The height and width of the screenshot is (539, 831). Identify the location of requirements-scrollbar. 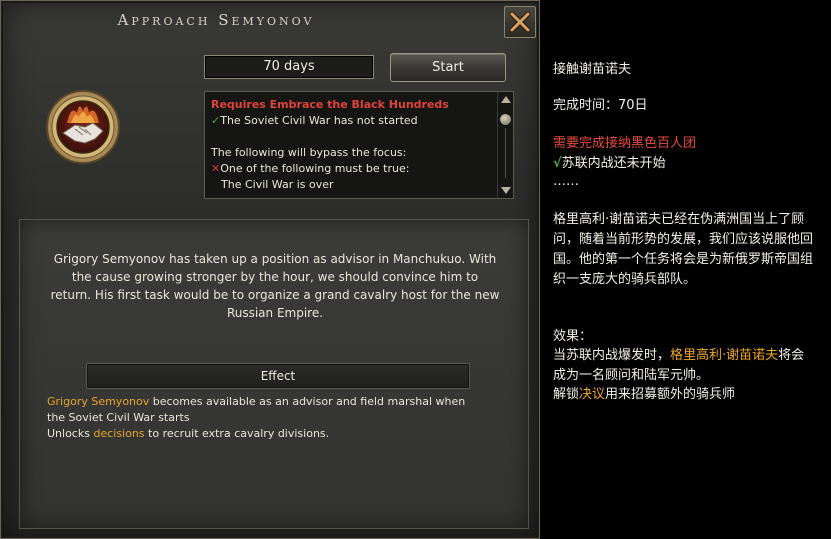
(505, 145).